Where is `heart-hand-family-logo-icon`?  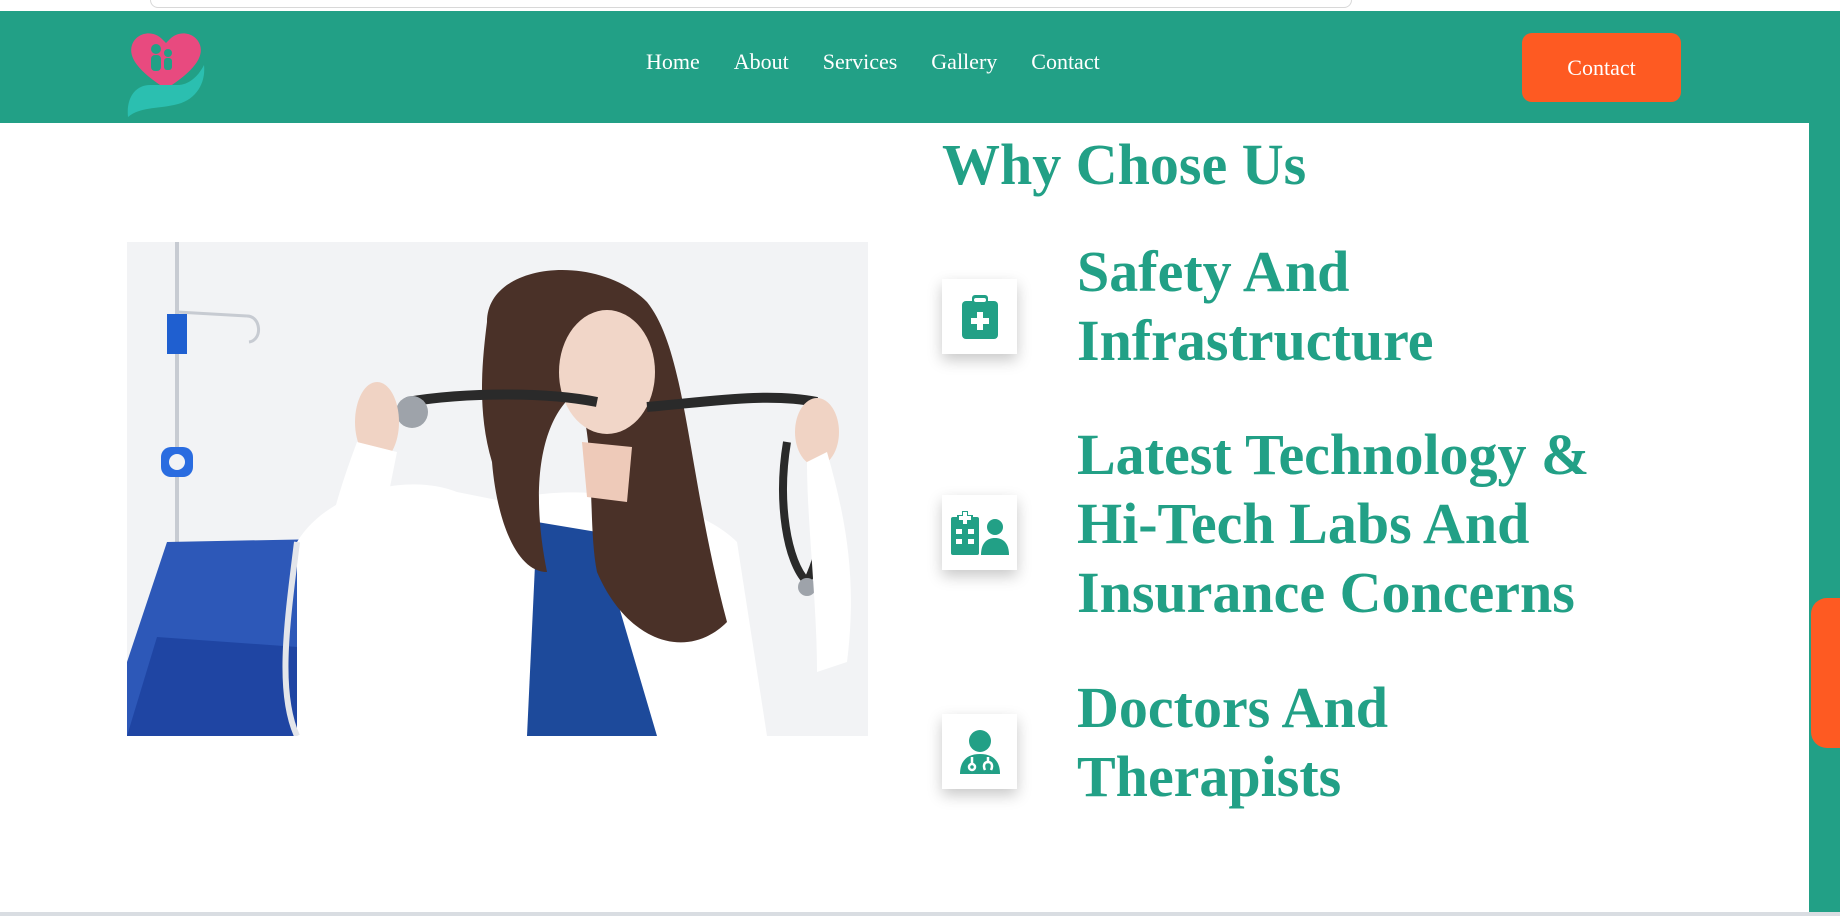 heart-hand-family-logo-icon is located at coordinates (166, 75).